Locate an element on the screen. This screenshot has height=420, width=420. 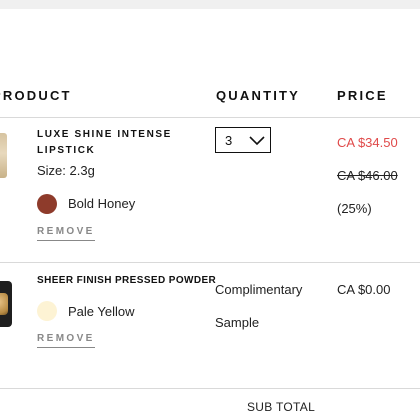
quantity-select: 3 is located at coordinates (243, 140).